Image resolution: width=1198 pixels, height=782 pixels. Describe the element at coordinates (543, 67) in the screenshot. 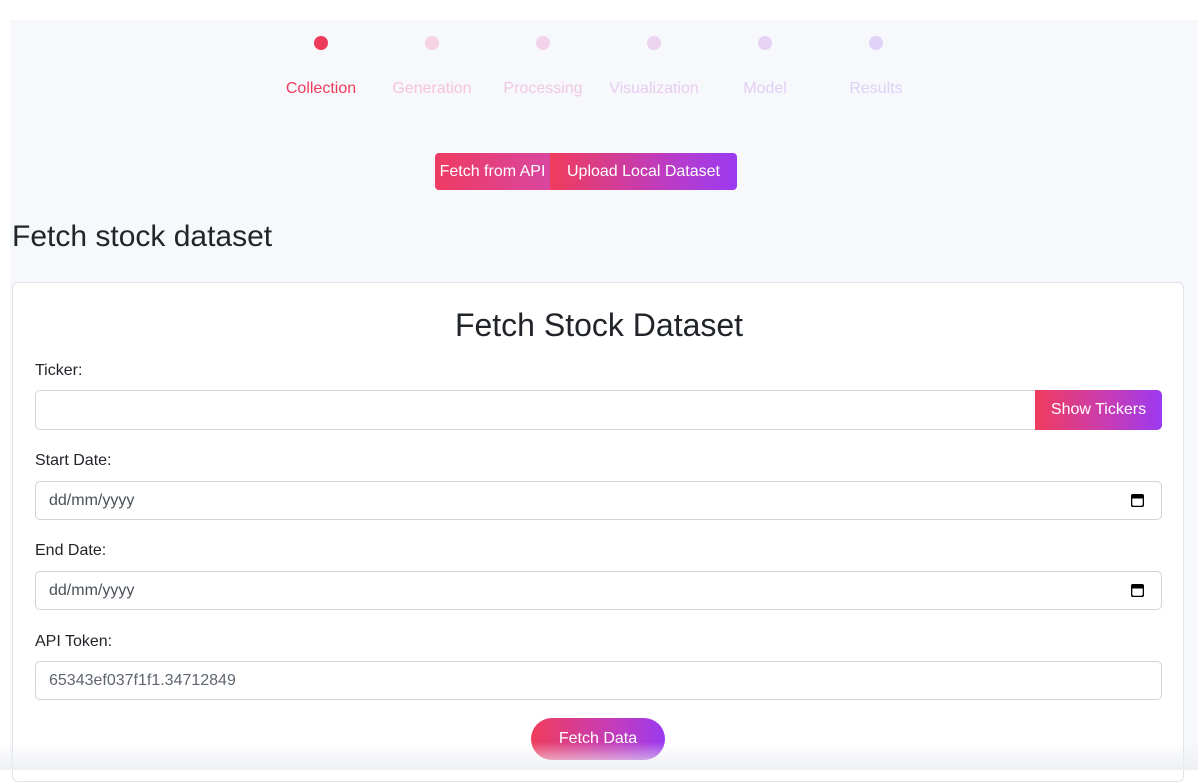

I see `step-processing: Processing` at that location.